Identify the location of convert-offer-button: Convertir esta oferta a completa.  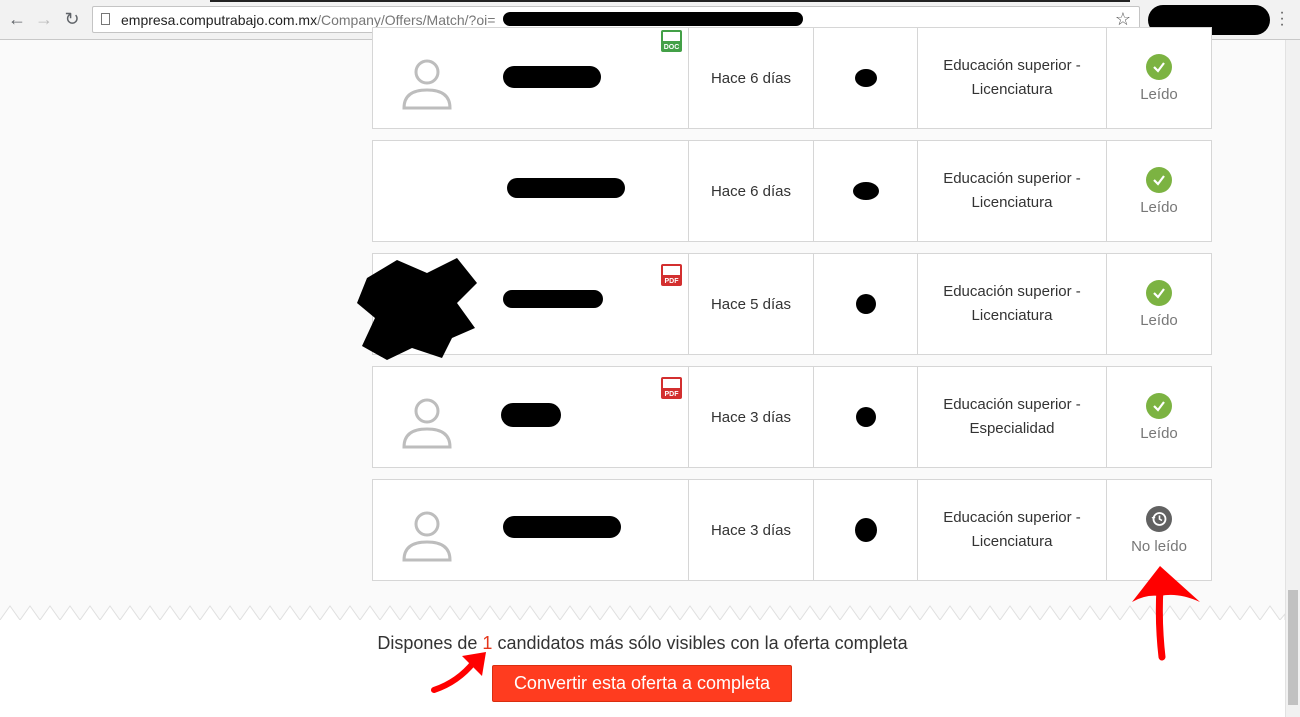
(642, 683).